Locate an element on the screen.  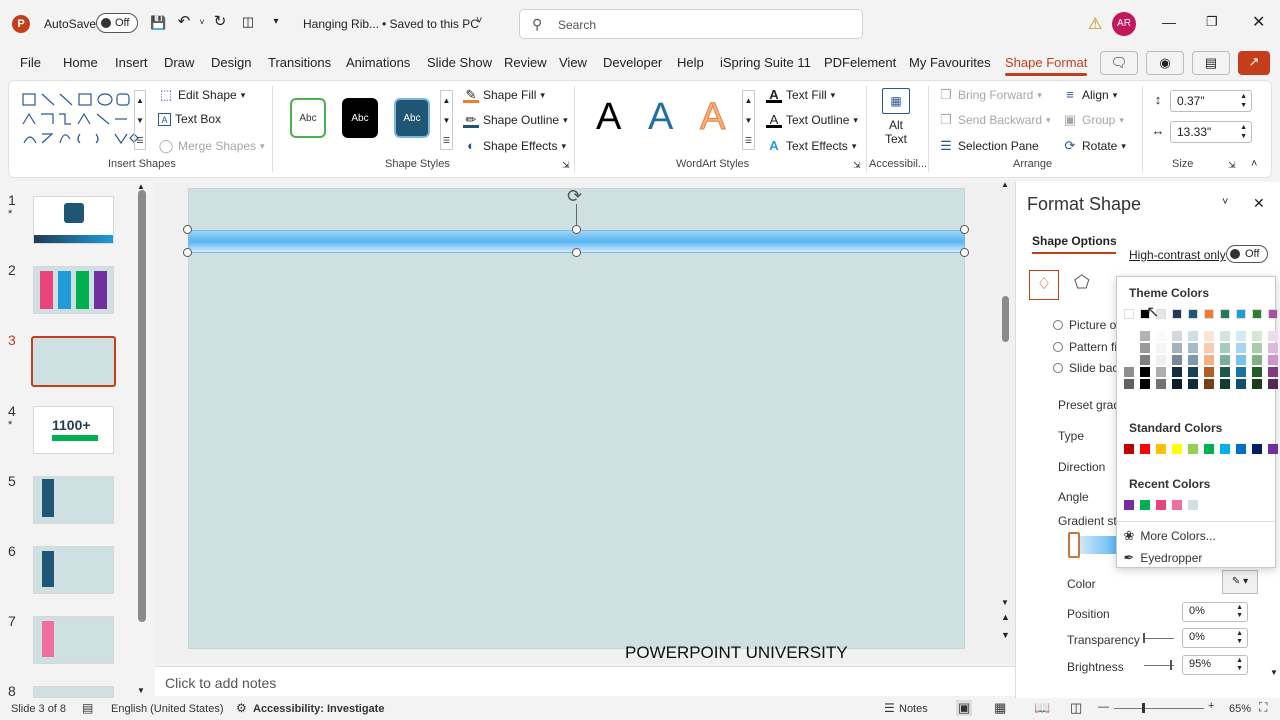
zoom-in-icon: + is located at coordinates (1211, 706).